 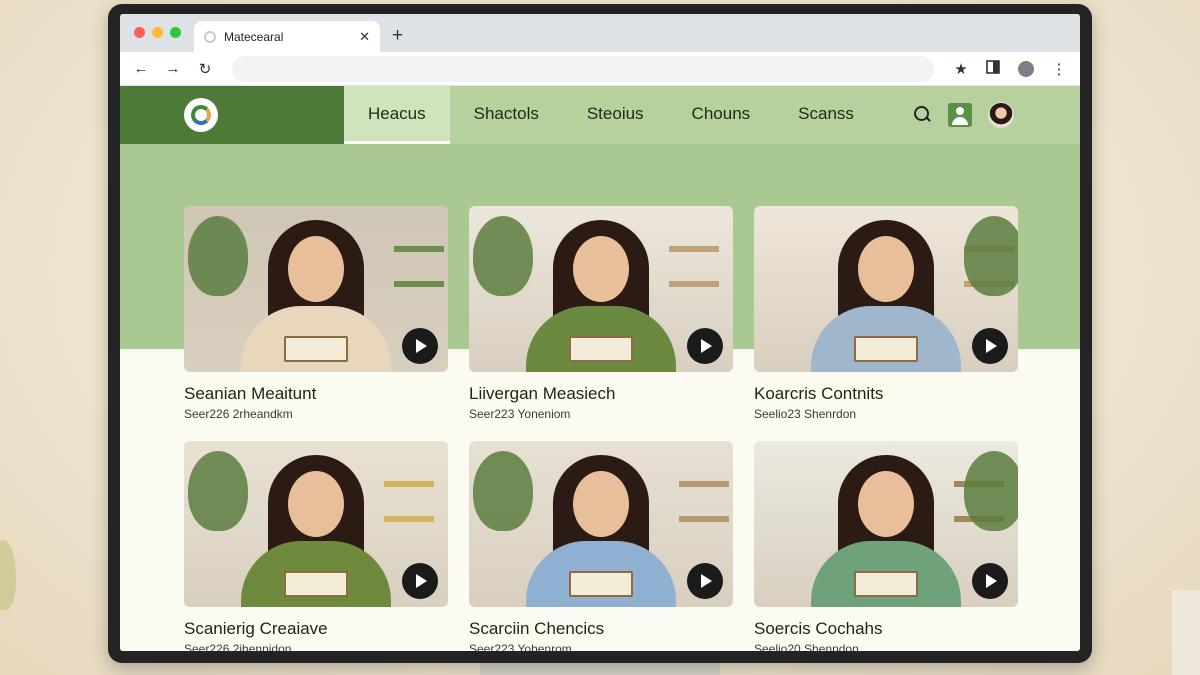 I want to click on video-card: Liivergan Measiech Seer223 Yoneniom, so click(x=601, y=323).